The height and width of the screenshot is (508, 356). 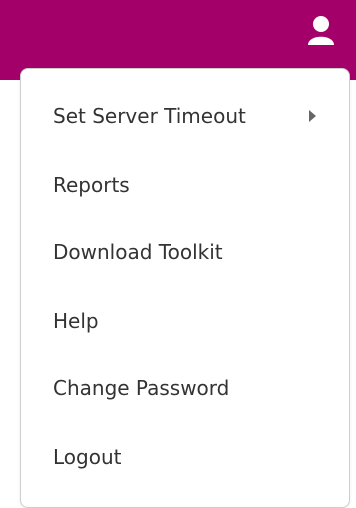 I want to click on chevron-right-icon, so click(x=312, y=116).